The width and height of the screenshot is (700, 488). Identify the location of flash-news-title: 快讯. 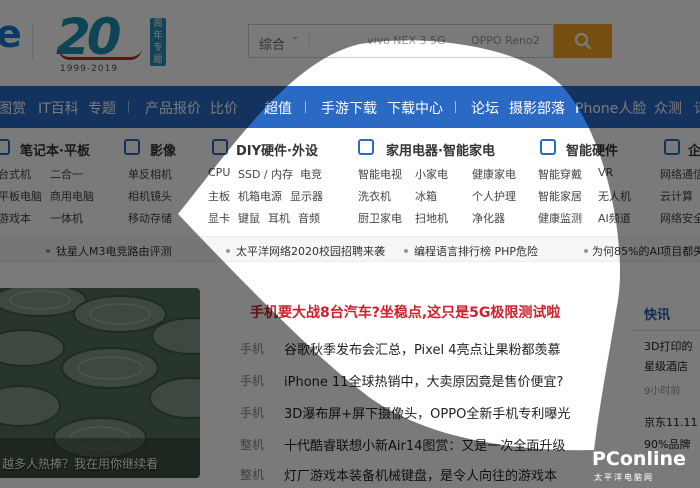
(657, 313).